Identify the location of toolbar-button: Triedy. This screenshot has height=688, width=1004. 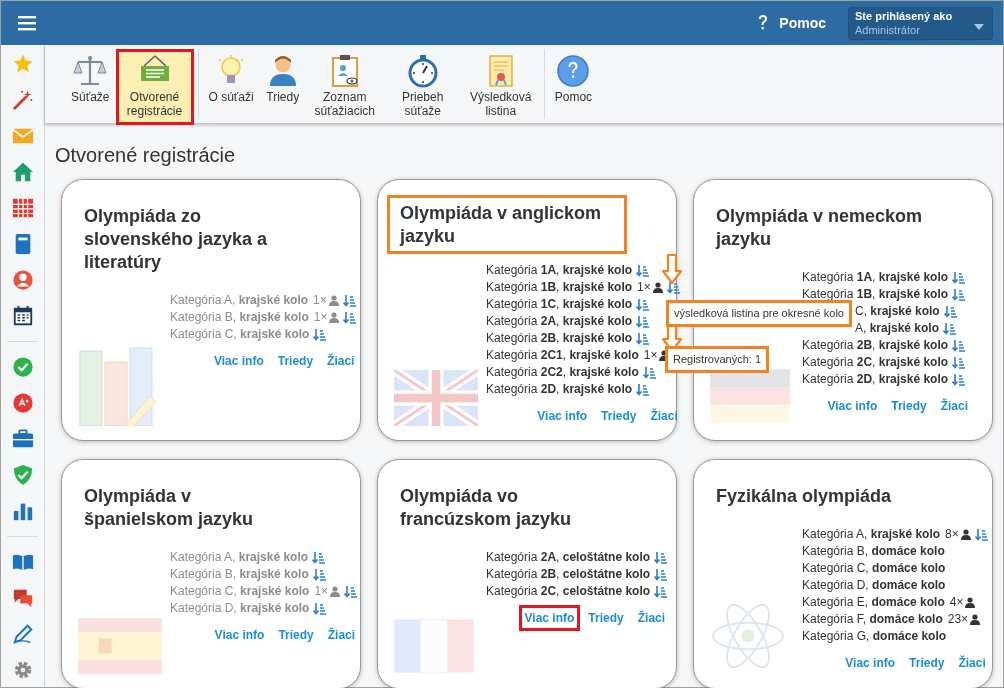
(282, 87).